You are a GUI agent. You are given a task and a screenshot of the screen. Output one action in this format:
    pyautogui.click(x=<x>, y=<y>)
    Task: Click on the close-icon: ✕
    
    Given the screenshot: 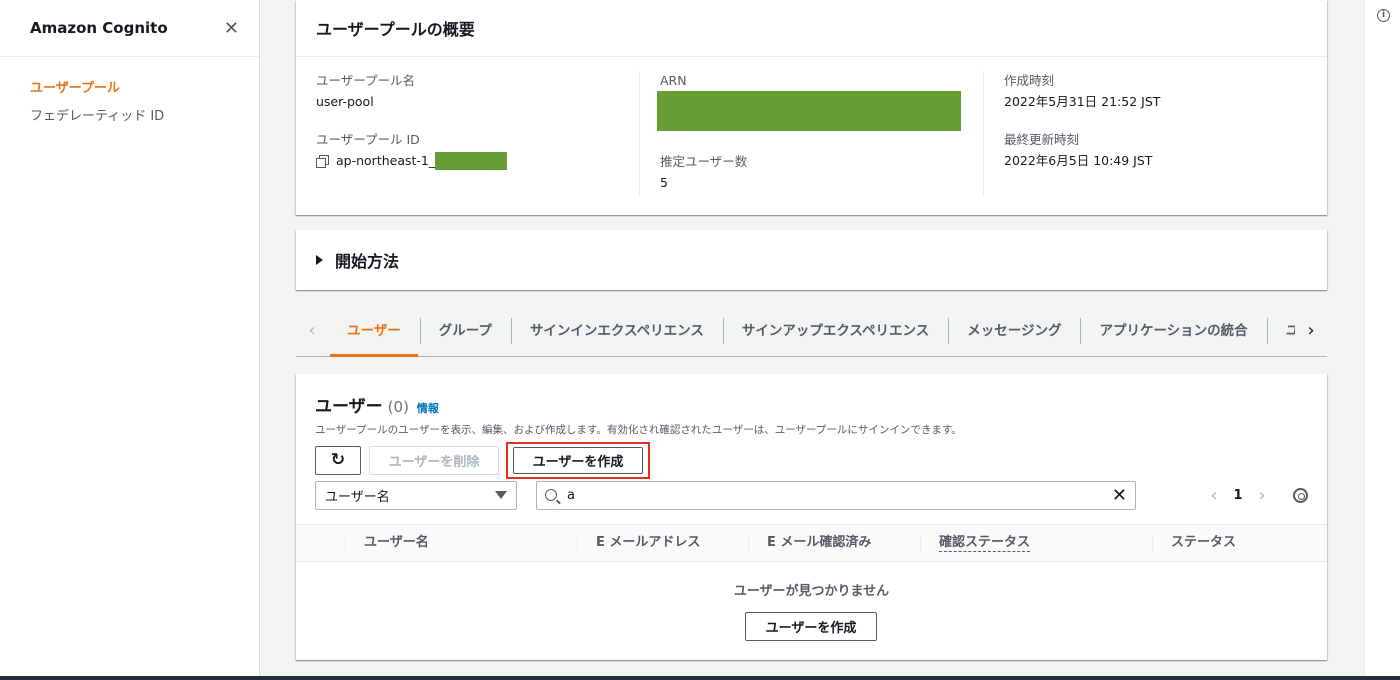 What is the action you would take?
    pyautogui.click(x=231, y=28)
    